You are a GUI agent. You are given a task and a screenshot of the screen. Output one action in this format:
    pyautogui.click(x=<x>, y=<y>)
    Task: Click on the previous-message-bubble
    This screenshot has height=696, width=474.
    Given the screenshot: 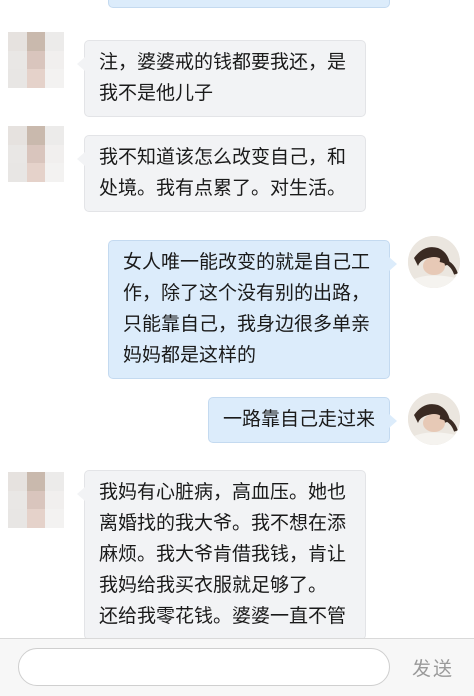 What is the action you would take?
    pyautogui.click(x=249, y=4)
    